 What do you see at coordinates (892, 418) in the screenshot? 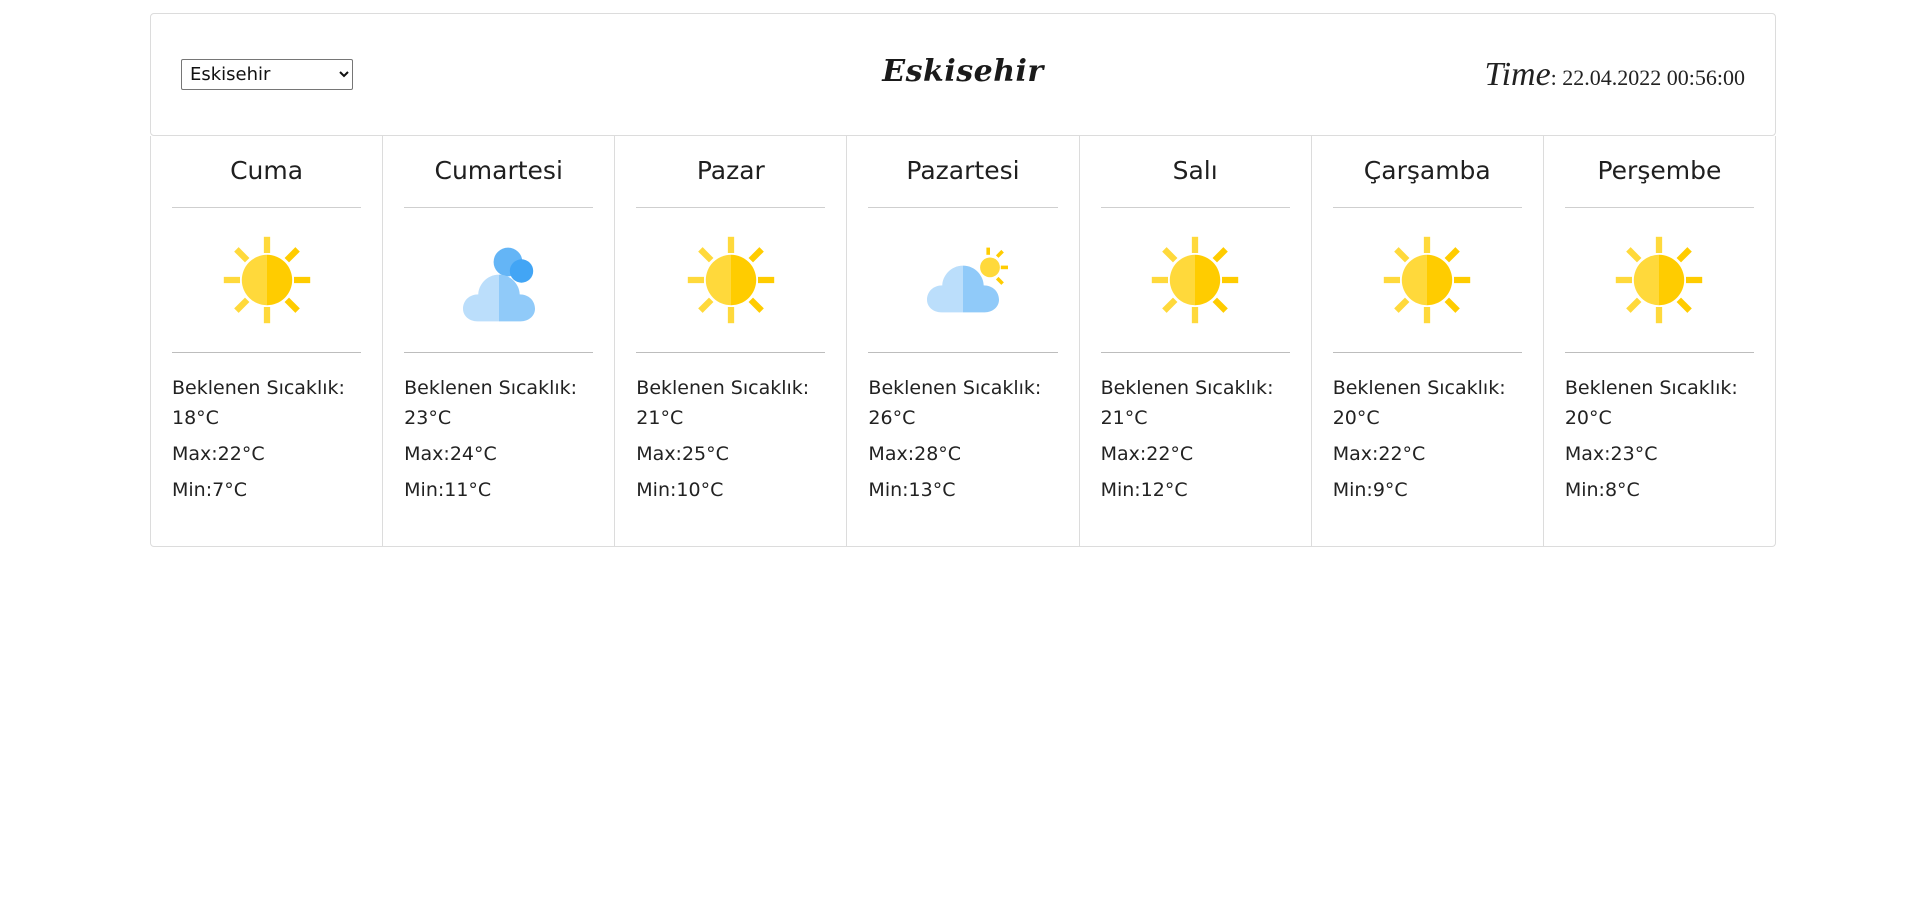
I see `expected-temp-value: 26°C` at bounding box center [892, 418].